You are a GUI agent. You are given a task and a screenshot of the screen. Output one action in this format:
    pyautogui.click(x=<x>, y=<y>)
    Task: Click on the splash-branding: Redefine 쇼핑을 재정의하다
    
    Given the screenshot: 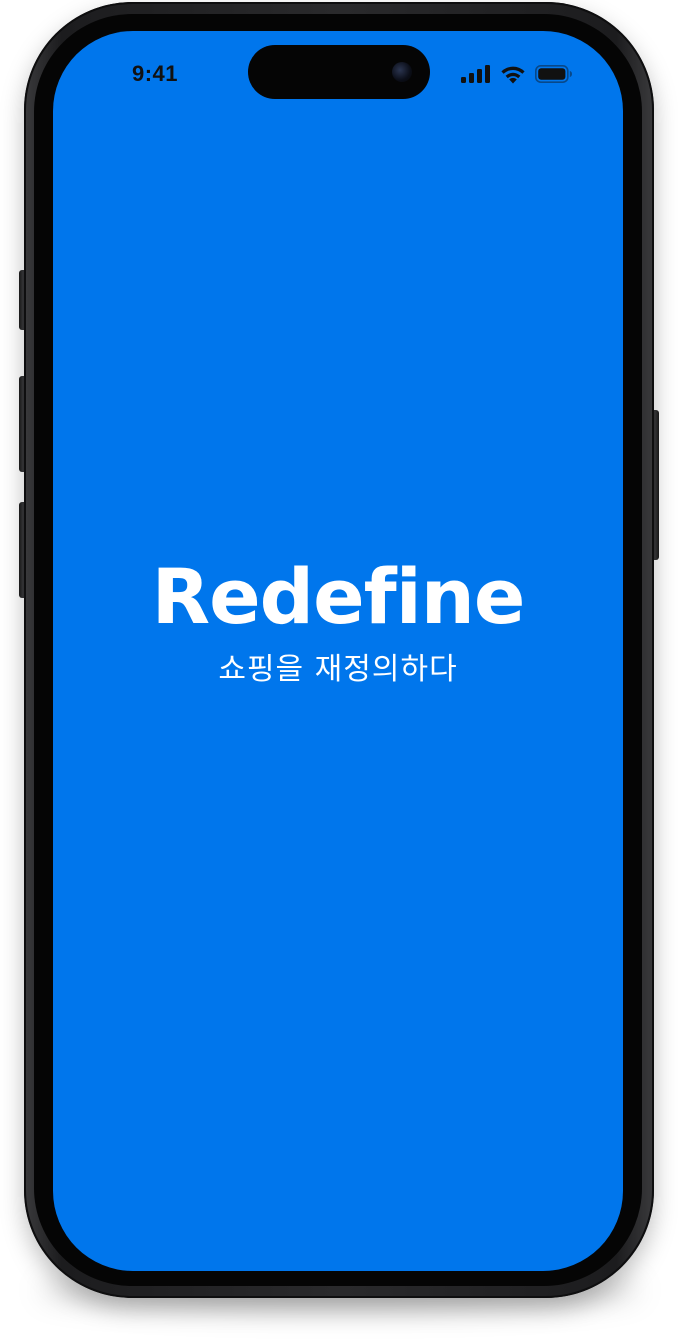 What is the action you would take?
    pyautogui.click(x=338, y=622)
    